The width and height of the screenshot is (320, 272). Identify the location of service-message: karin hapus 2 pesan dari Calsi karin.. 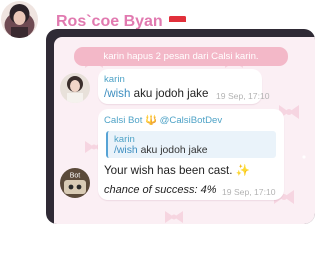
(181, 56).